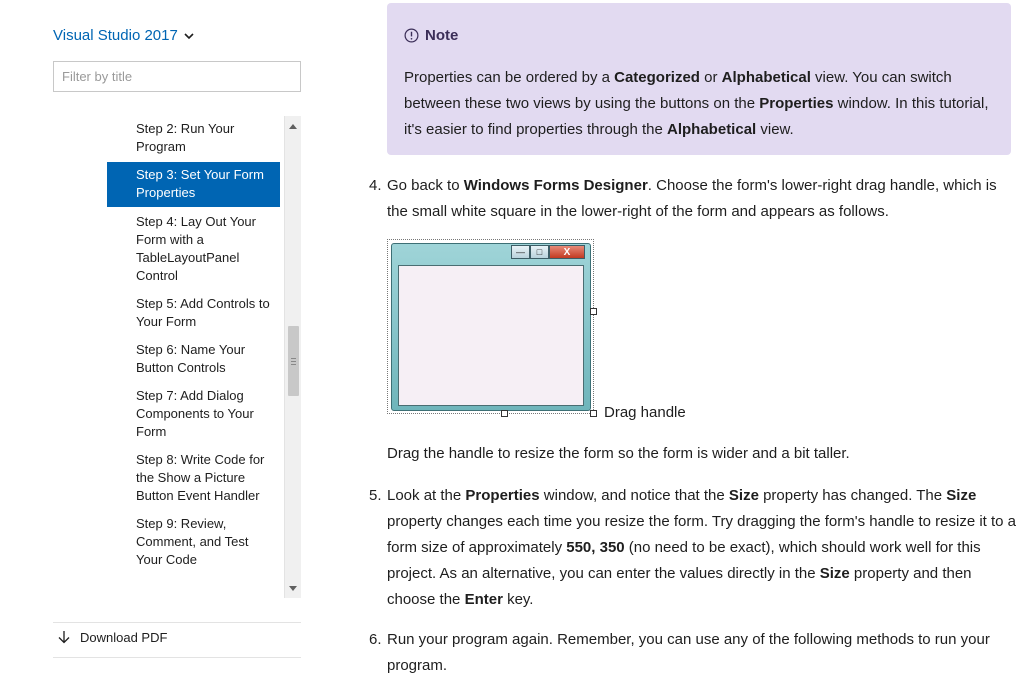 This screenshot has height=679, width=1025. Describe the element at coordinates (504, 413) in the screenshot. I see `bottom-resize-handle` at that location.